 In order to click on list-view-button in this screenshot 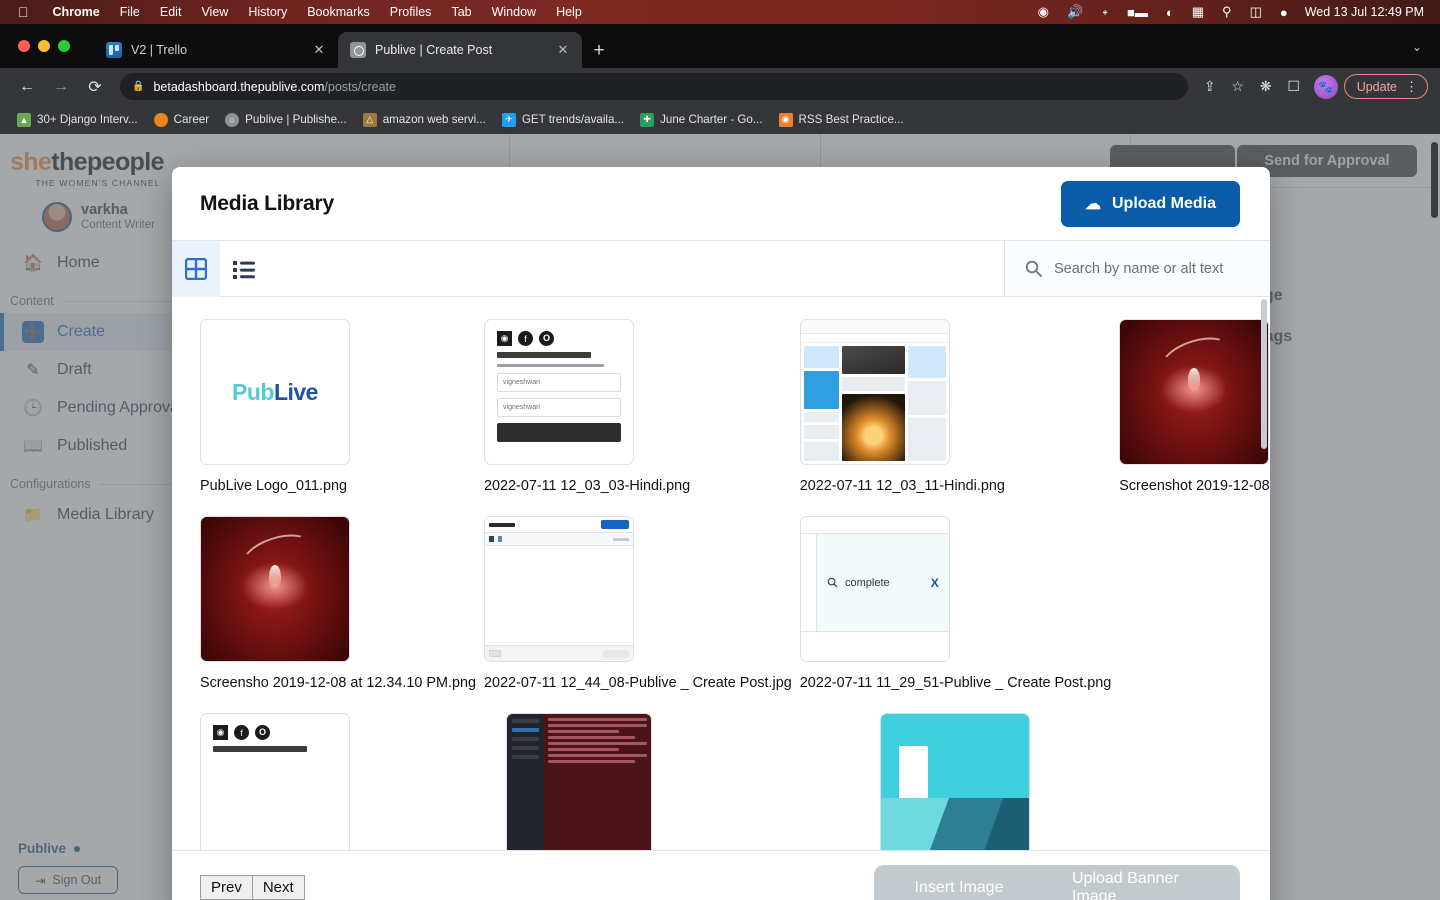, I will do `click(244, 269)`.